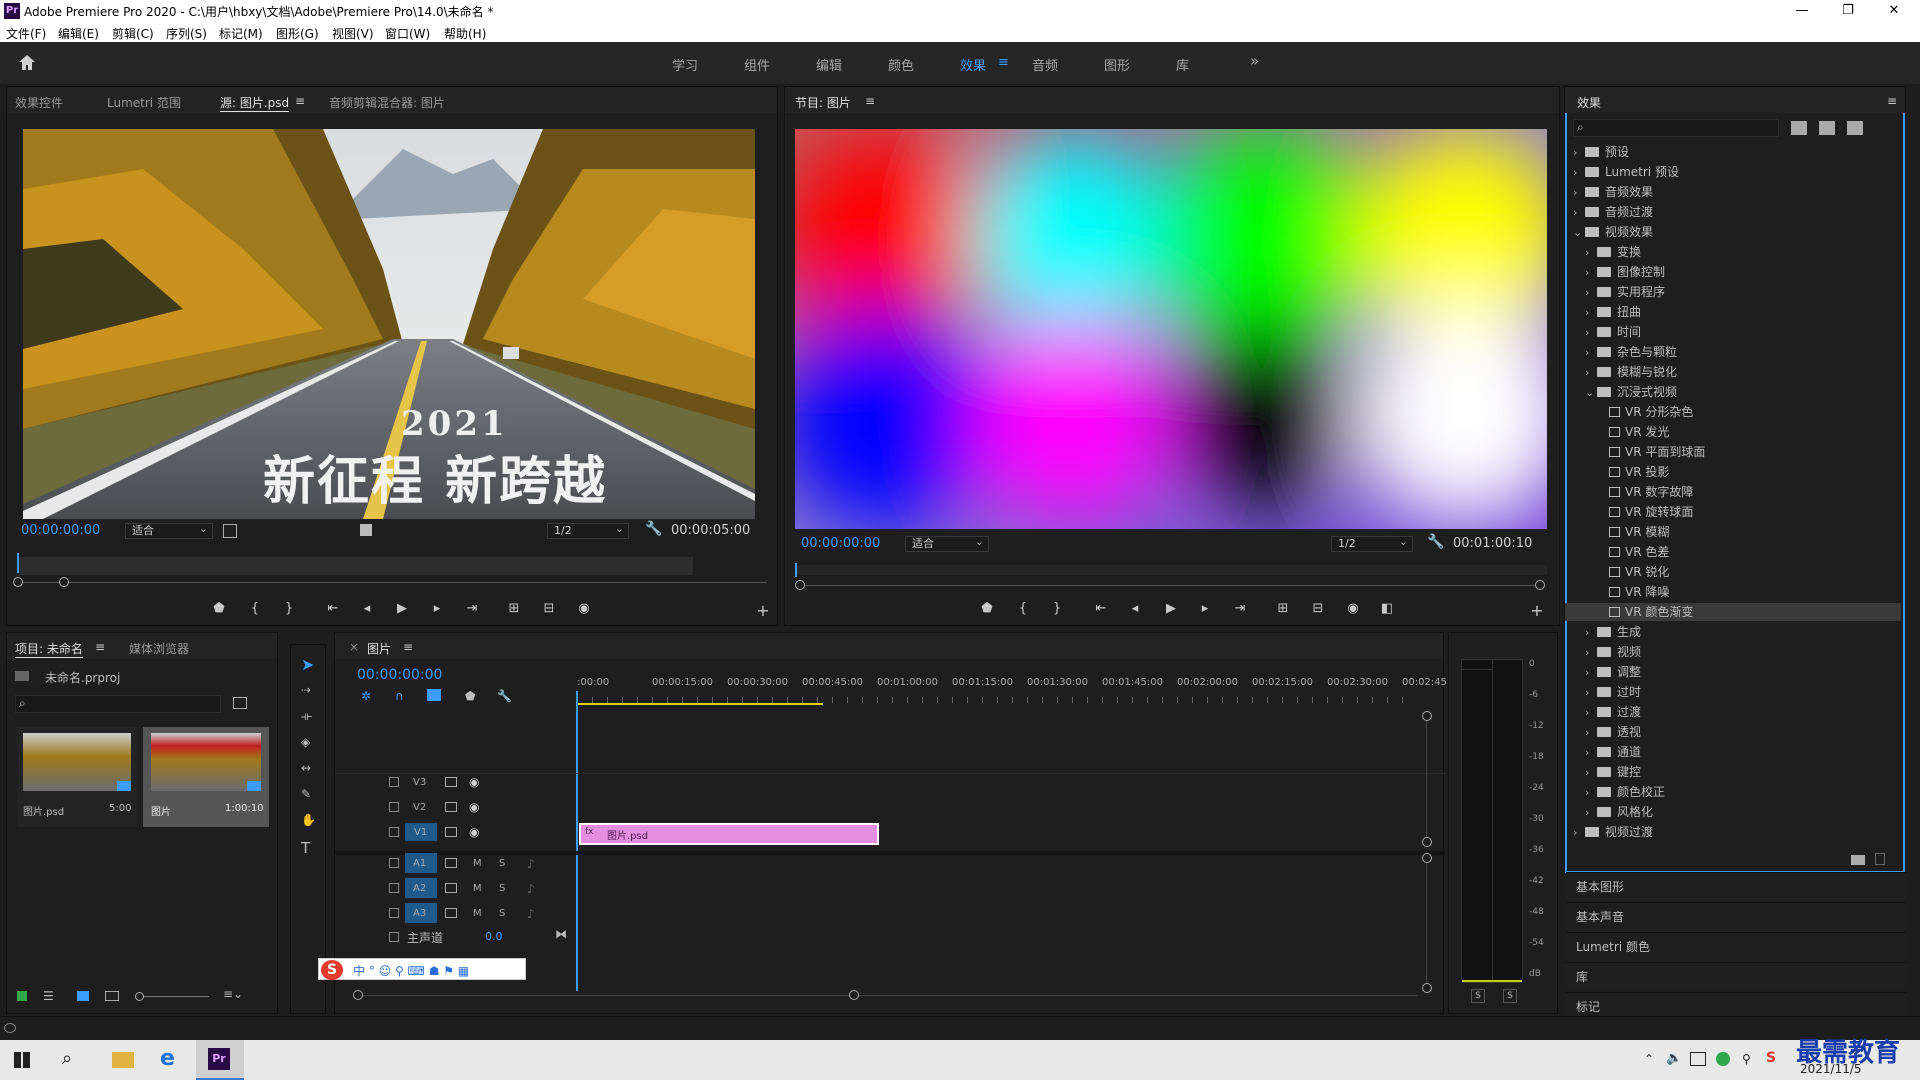 This screenshot has height=1080, width=1920. Describe the element at coordinates (67, 1058) in the screenshot. I see `taskbar-search-icon: ⌕` at that location.